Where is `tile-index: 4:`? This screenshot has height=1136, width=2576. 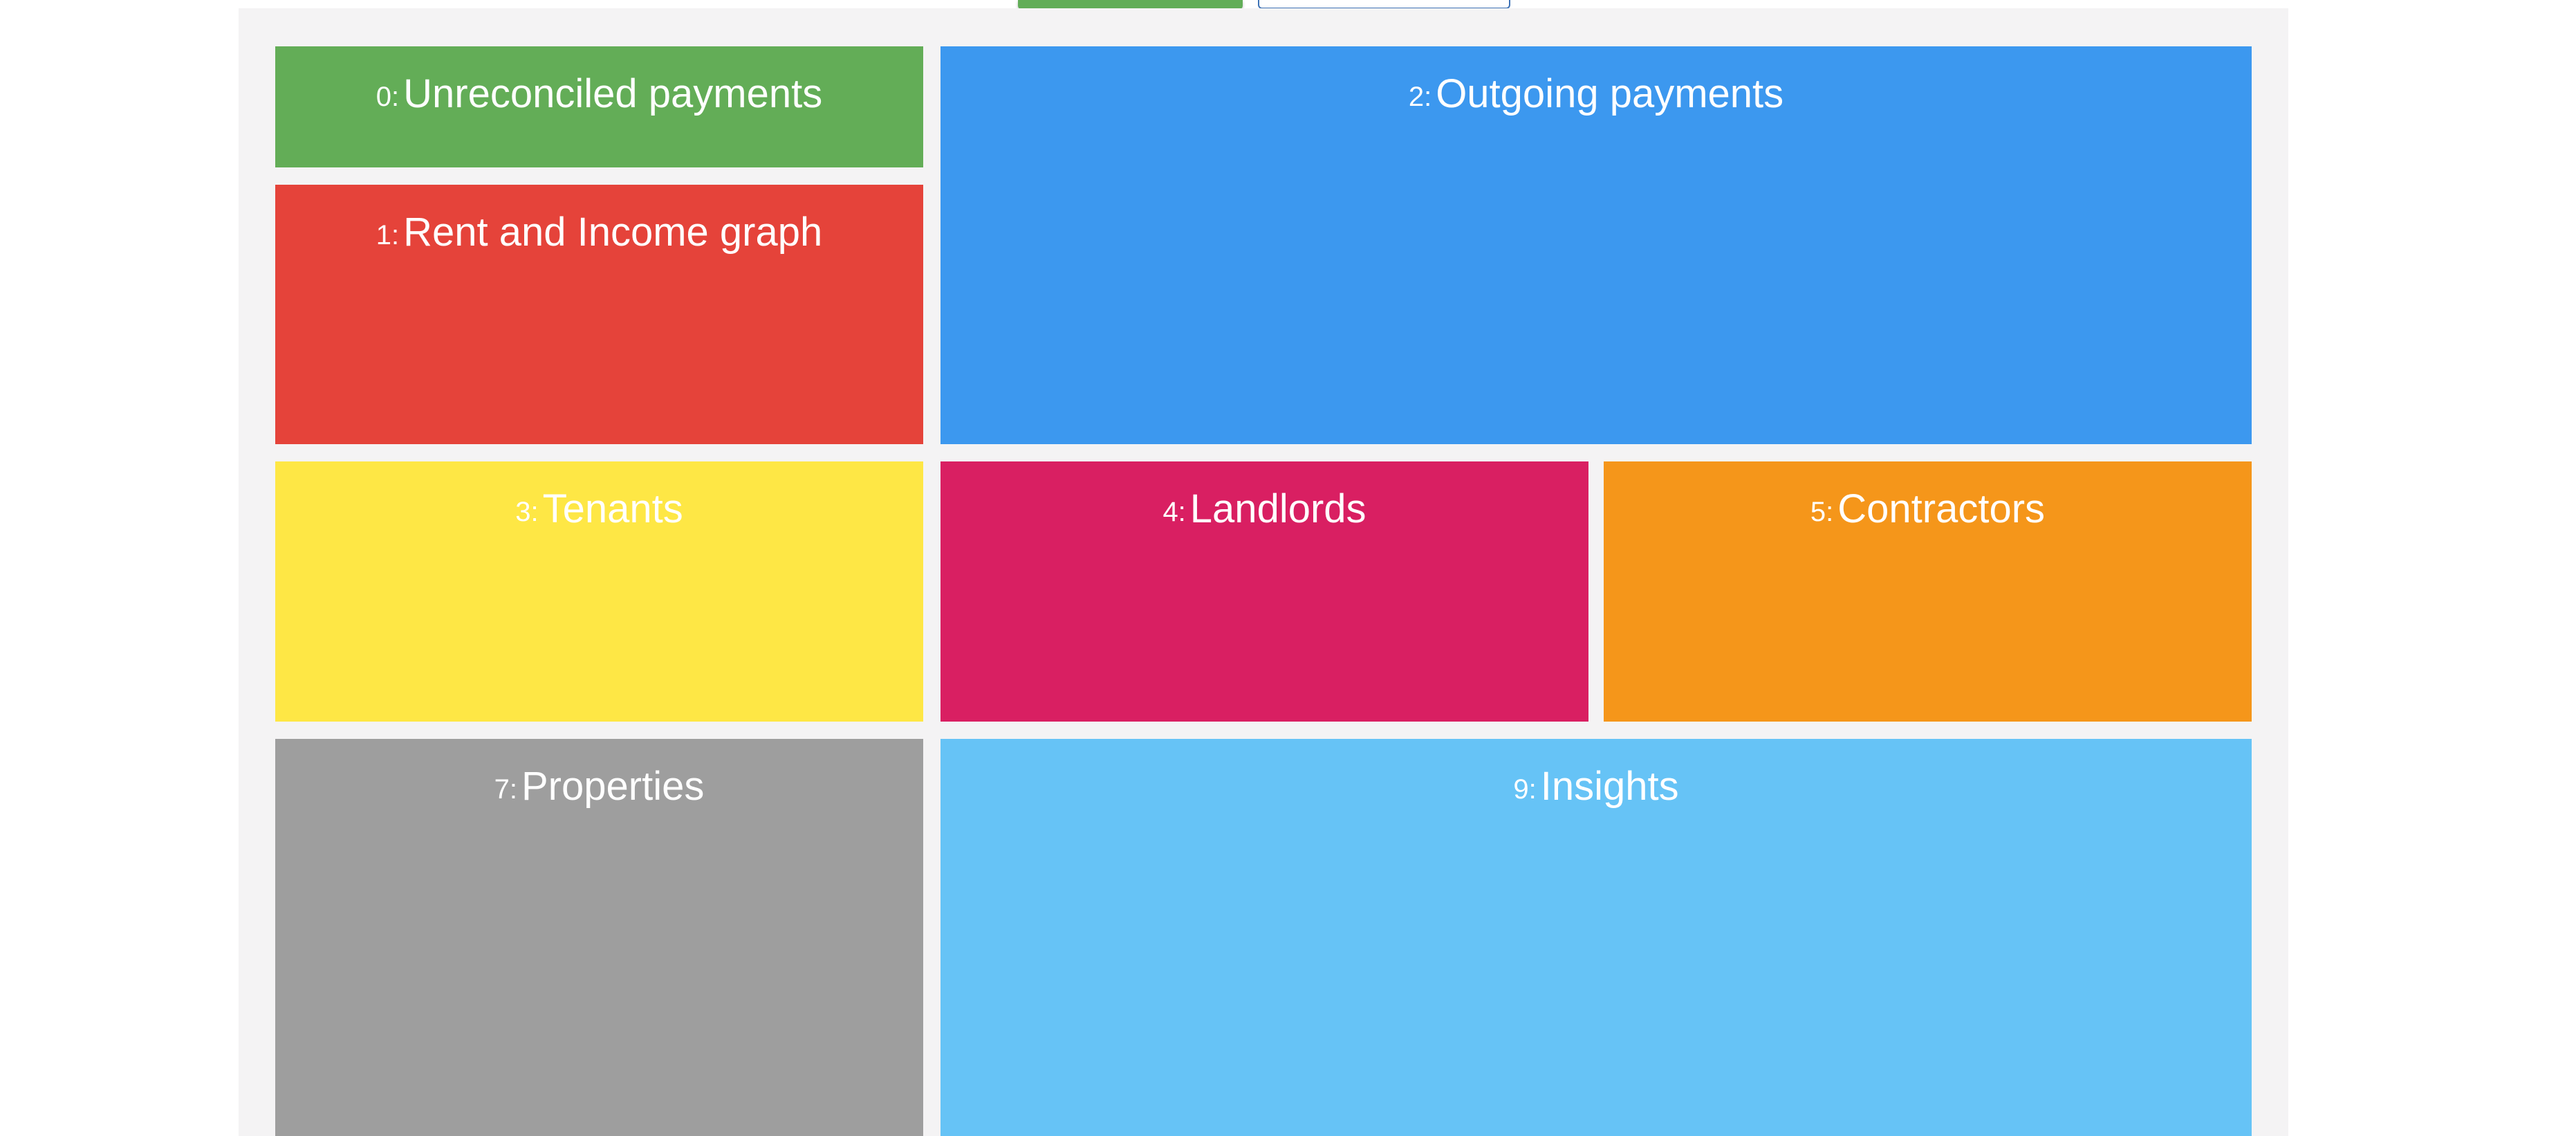
tile-index: 4: is located at coordinates (1174, 512).